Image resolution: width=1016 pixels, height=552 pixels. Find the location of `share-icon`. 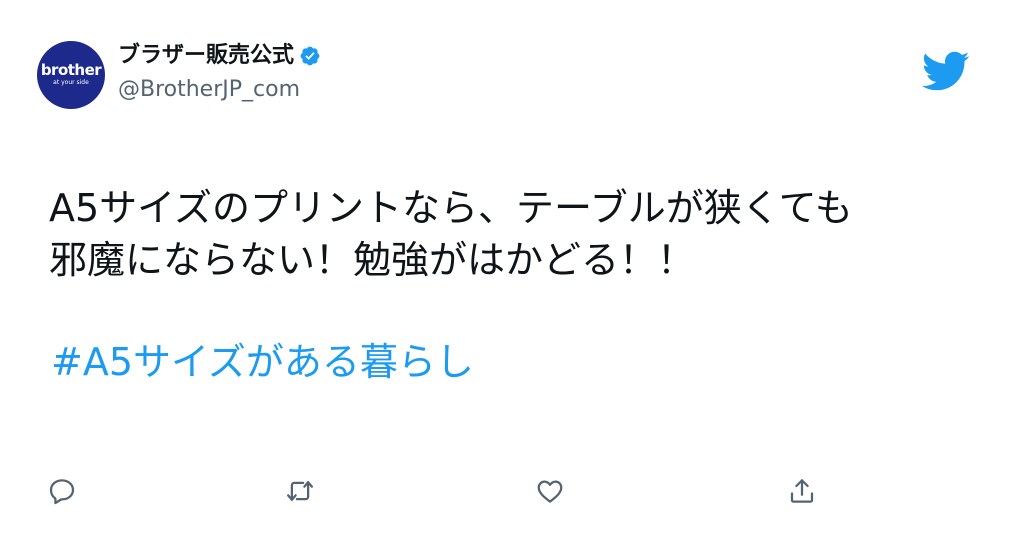

share-icon is located at coordinates (802, 491).